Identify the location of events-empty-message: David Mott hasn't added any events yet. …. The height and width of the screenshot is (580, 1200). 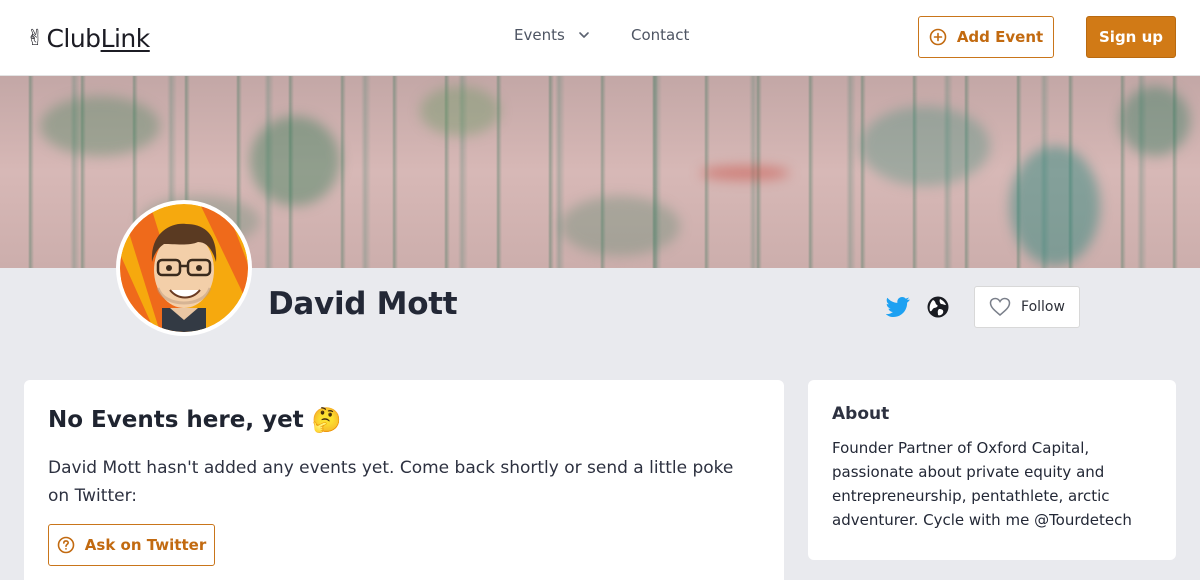
(391, 482).